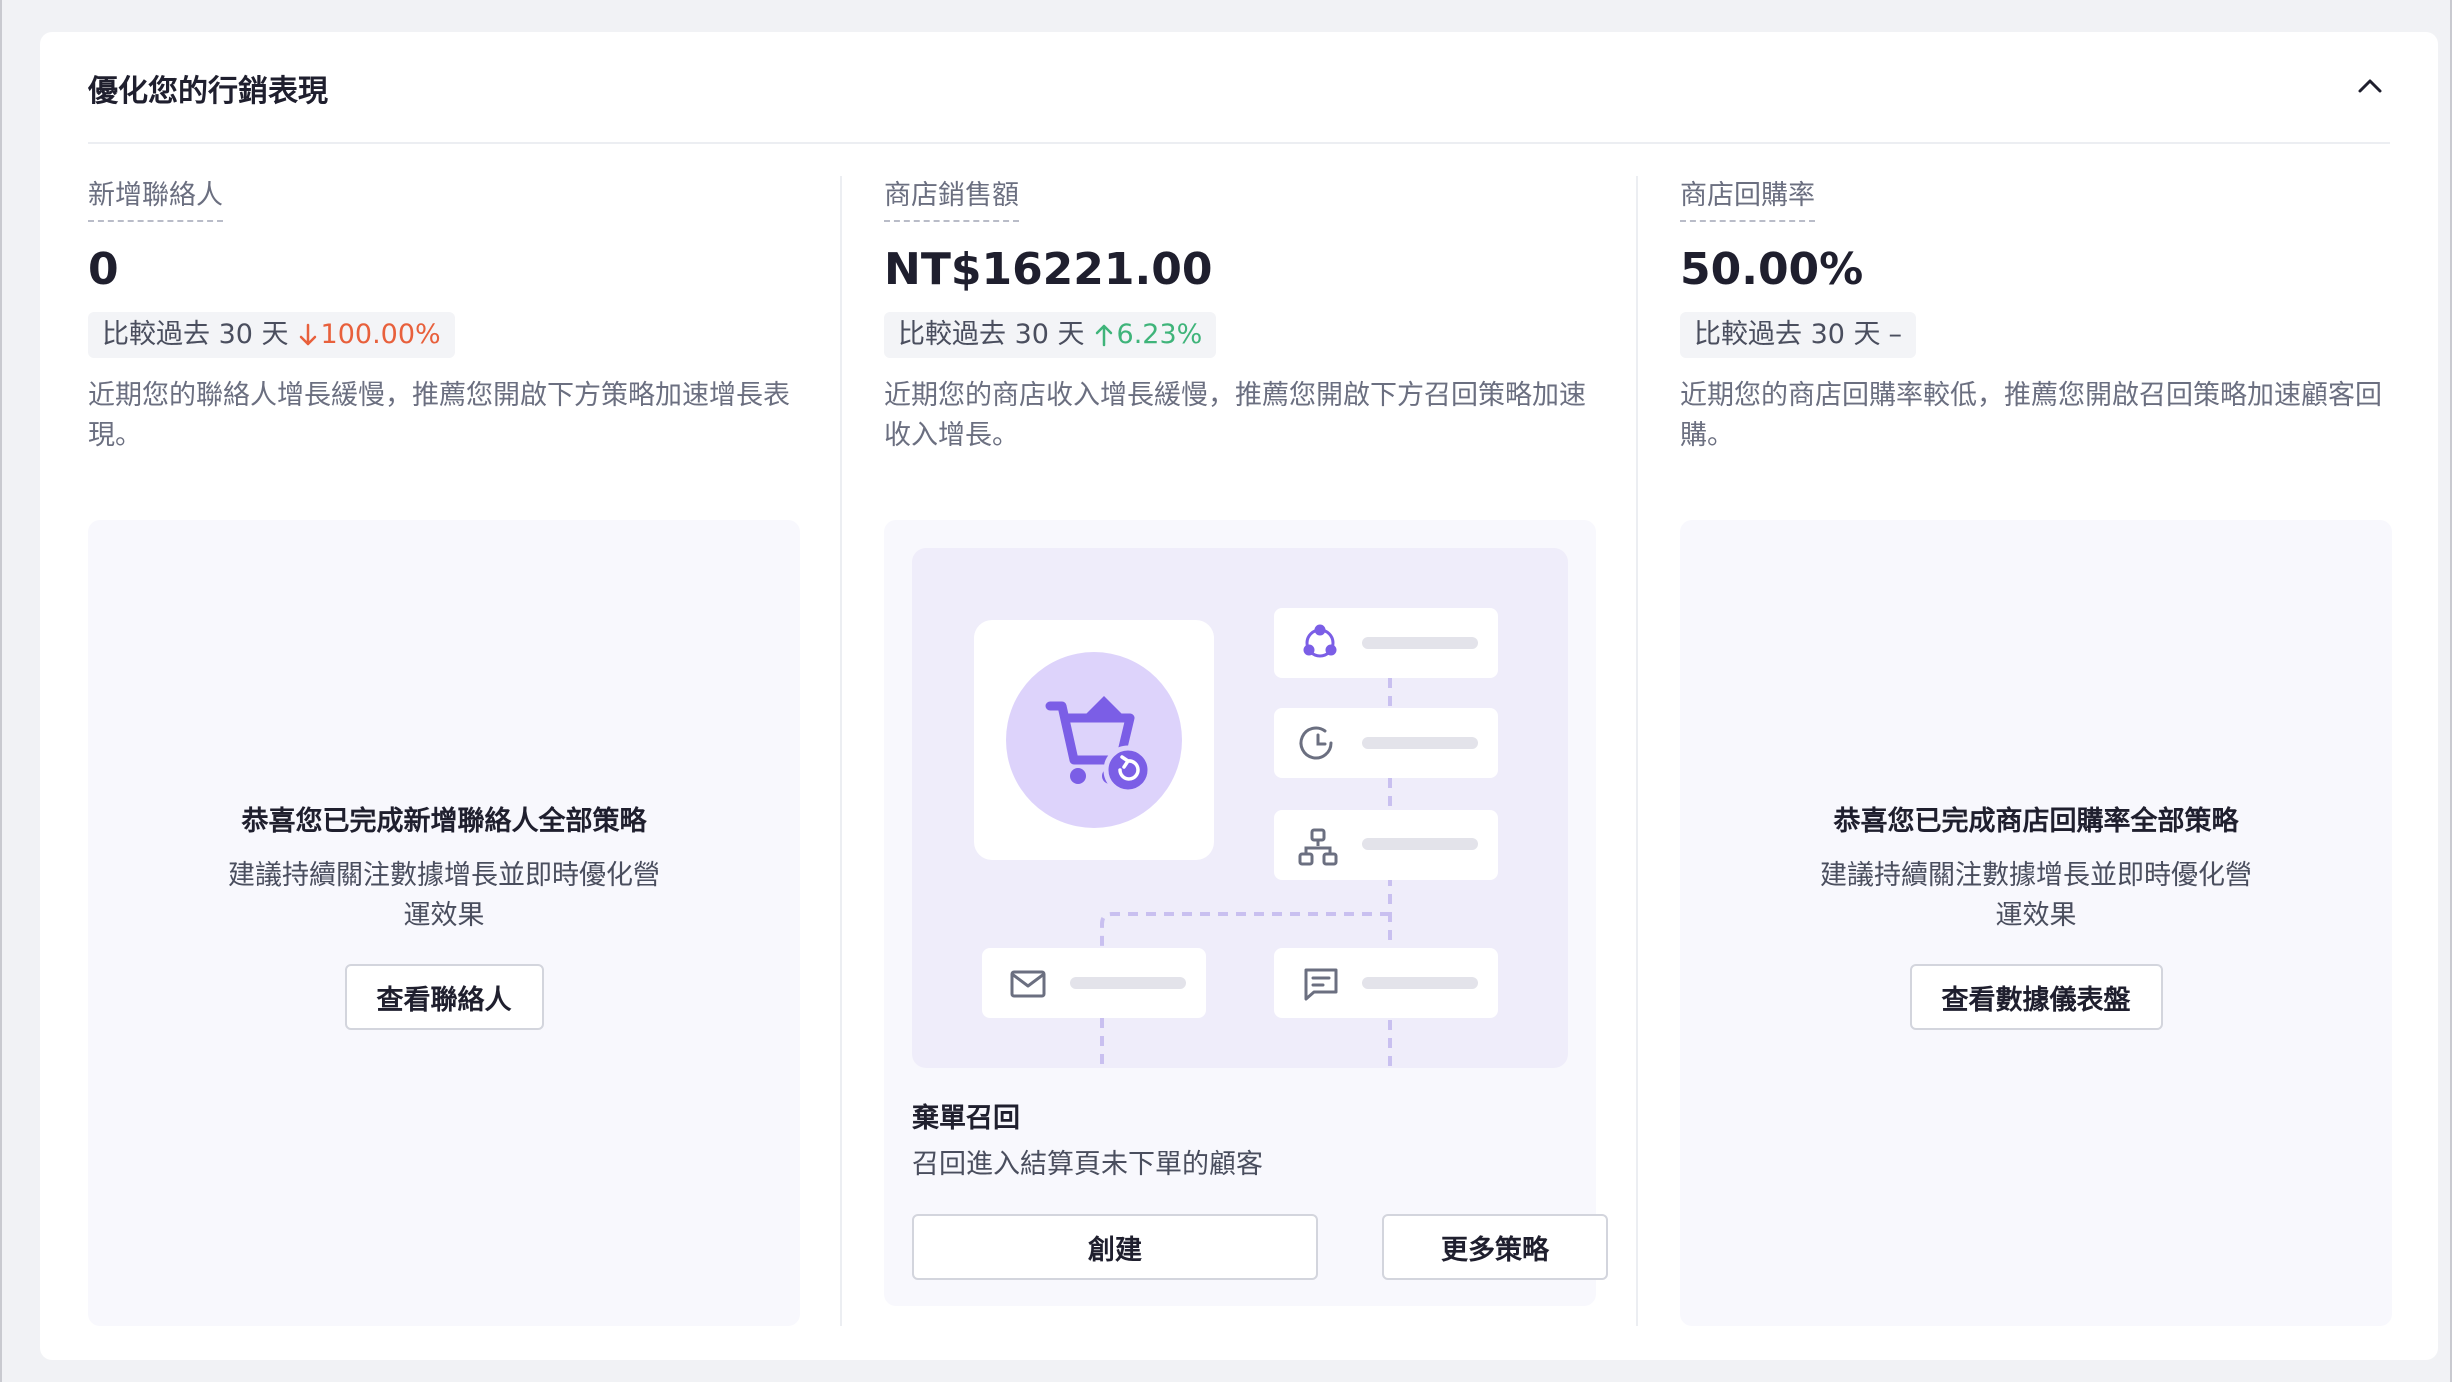  What do you see at coordinates (307, 334) in the screenshot?
I see `arrow-down-icon` at bounding box center [307, 334].